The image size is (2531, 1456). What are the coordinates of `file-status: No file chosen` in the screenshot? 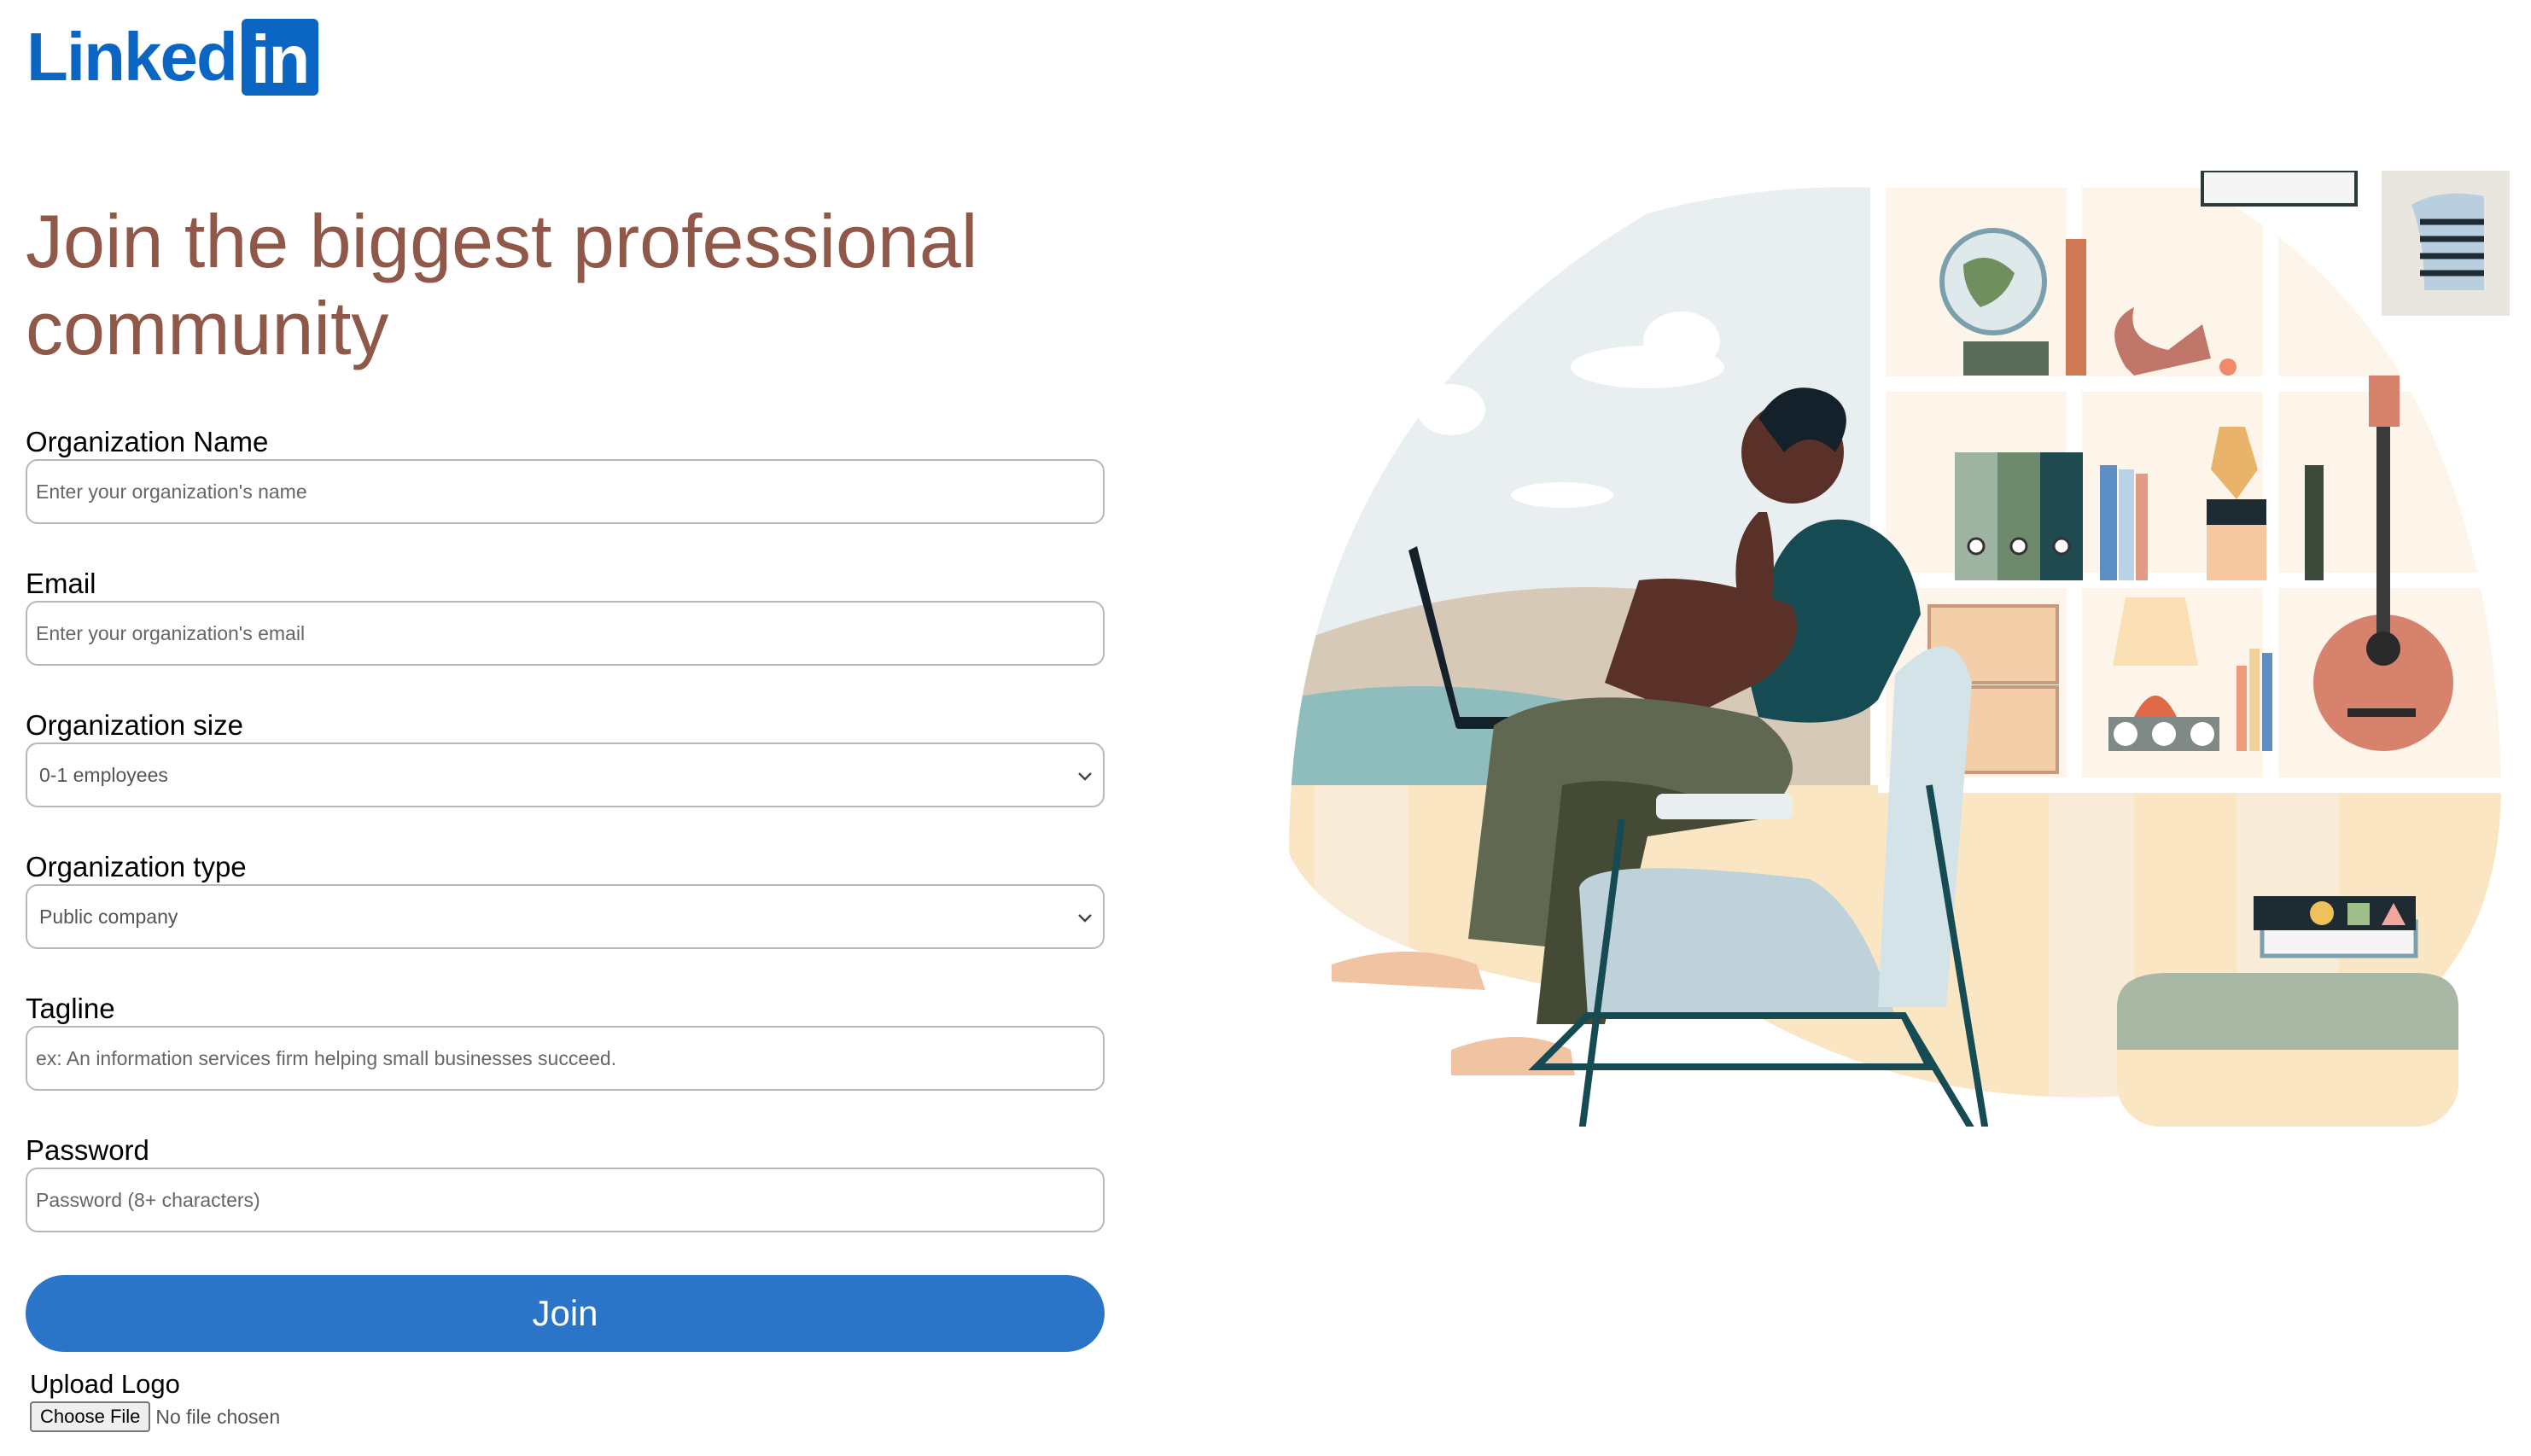 It's located at (218, 1416).